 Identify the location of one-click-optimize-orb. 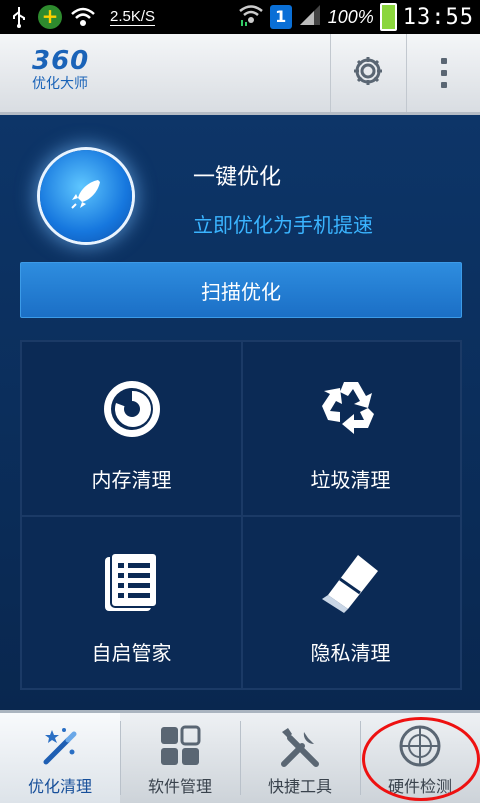
(86, 196).